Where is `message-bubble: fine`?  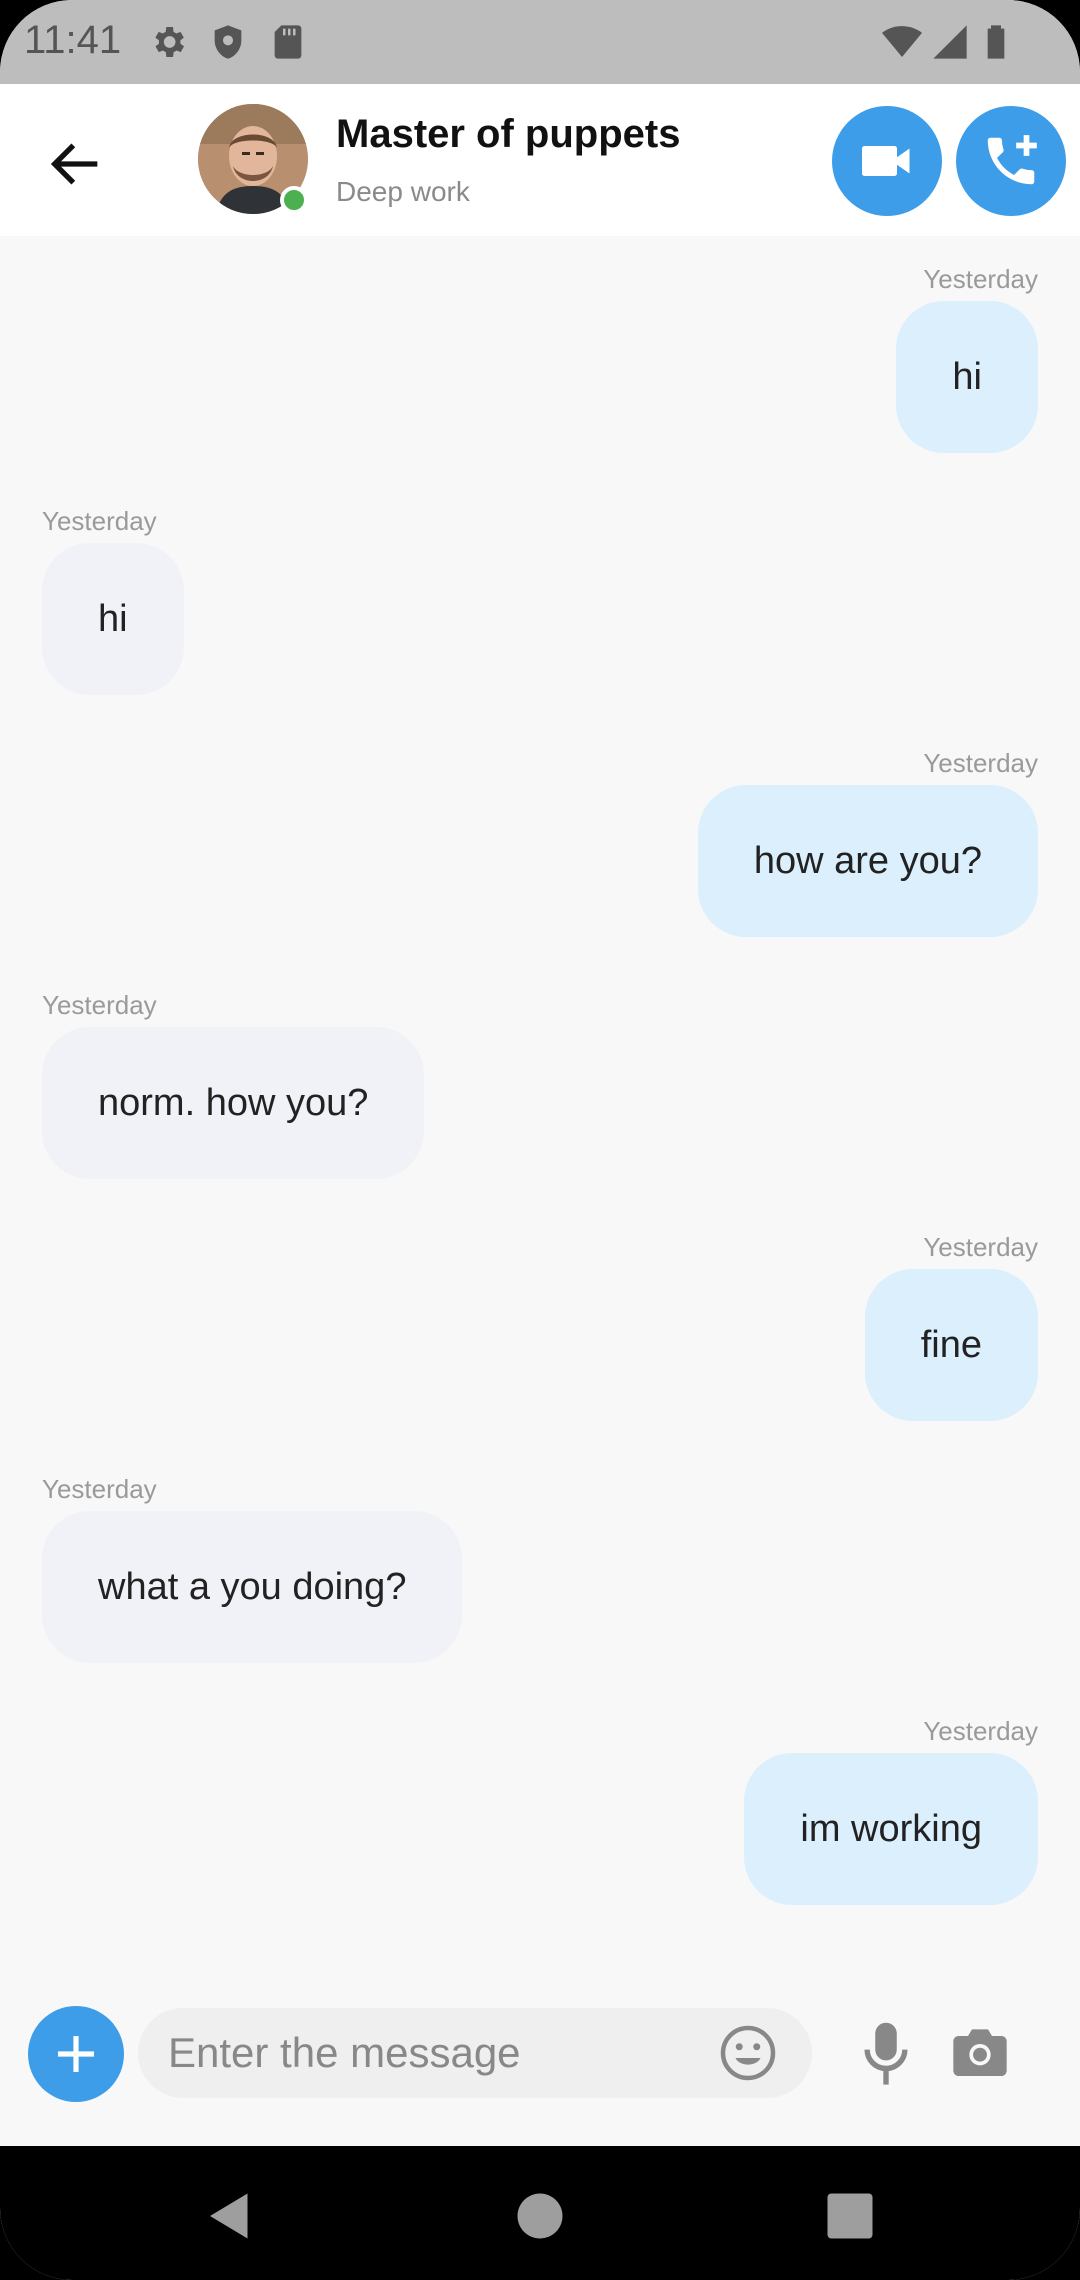 message-bubble: fine is located at coordinates (951, 1345).